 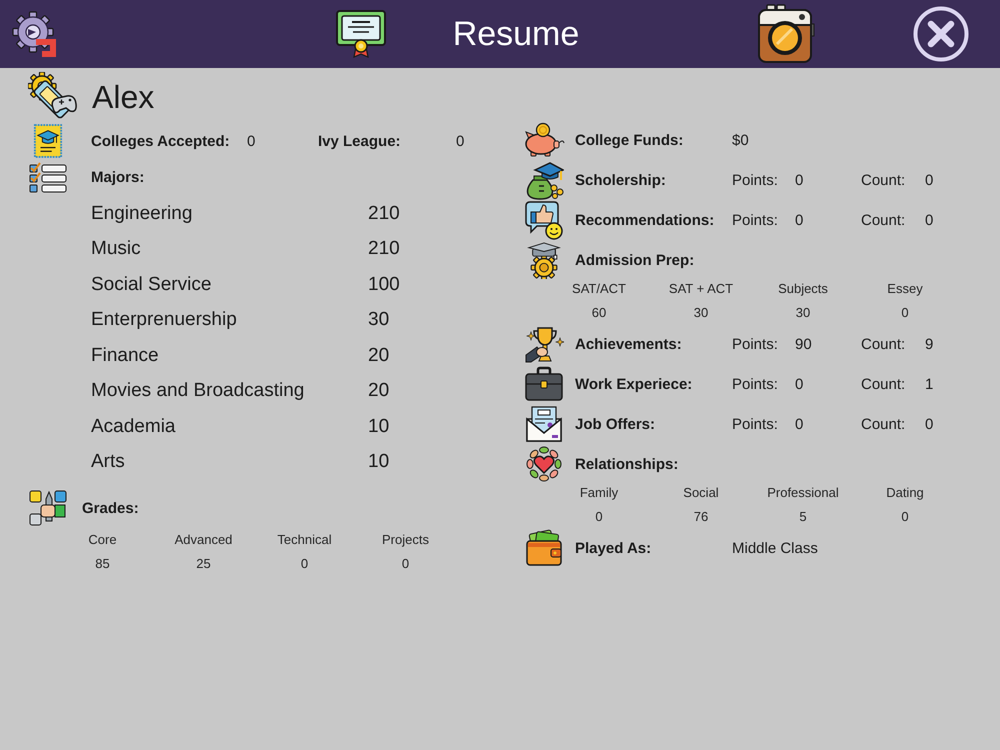 What do you see at coordinates (544, 180) in the screenshot?
I see `money-bag-cap-icon` at bounding box center [544, 180].